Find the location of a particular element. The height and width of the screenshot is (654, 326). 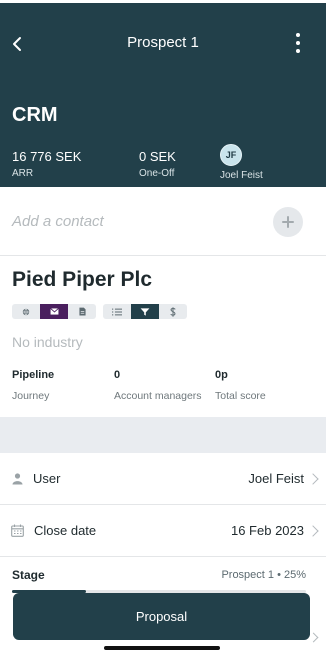

company-tabs-left is located at coordinates (54, 311).